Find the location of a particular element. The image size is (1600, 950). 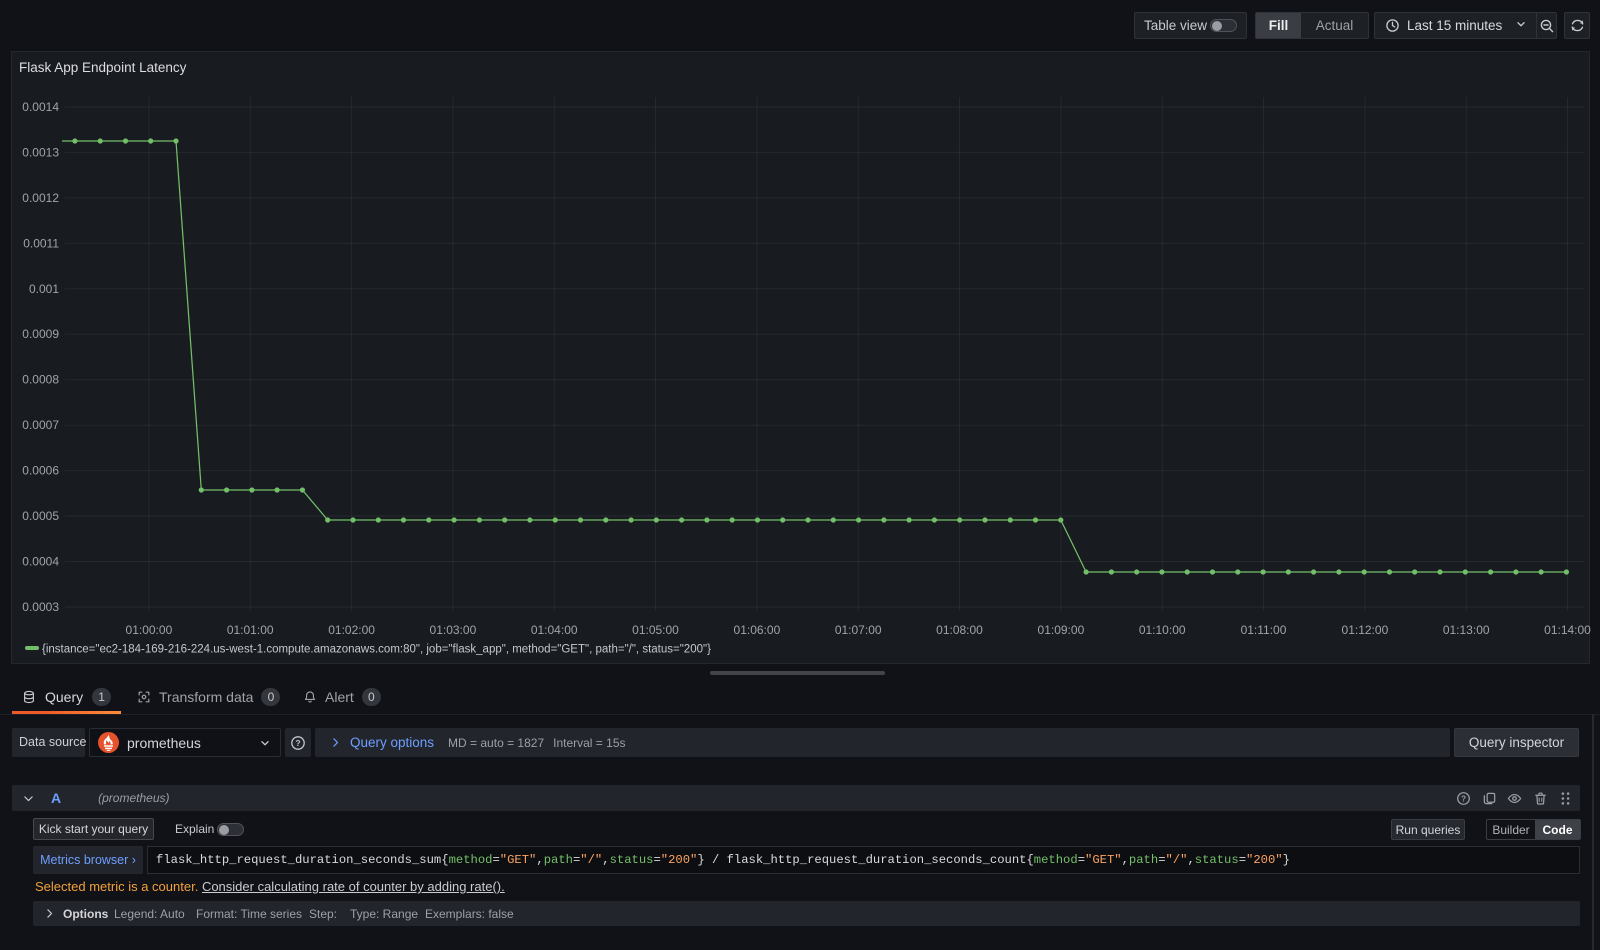

svg-text: 01:01:00 is located at coordinates (250, 630).